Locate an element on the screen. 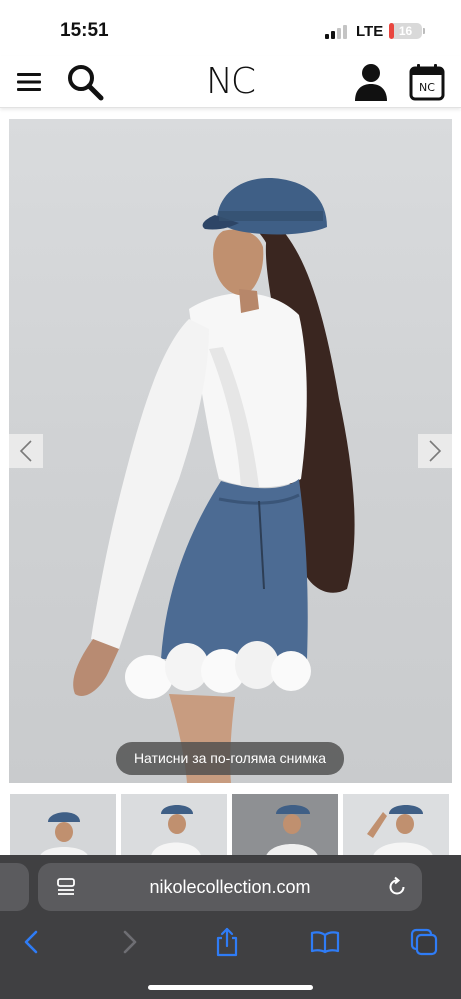 This screenshot has height=999, width=461. account-button is located at coordinates (371, 82).